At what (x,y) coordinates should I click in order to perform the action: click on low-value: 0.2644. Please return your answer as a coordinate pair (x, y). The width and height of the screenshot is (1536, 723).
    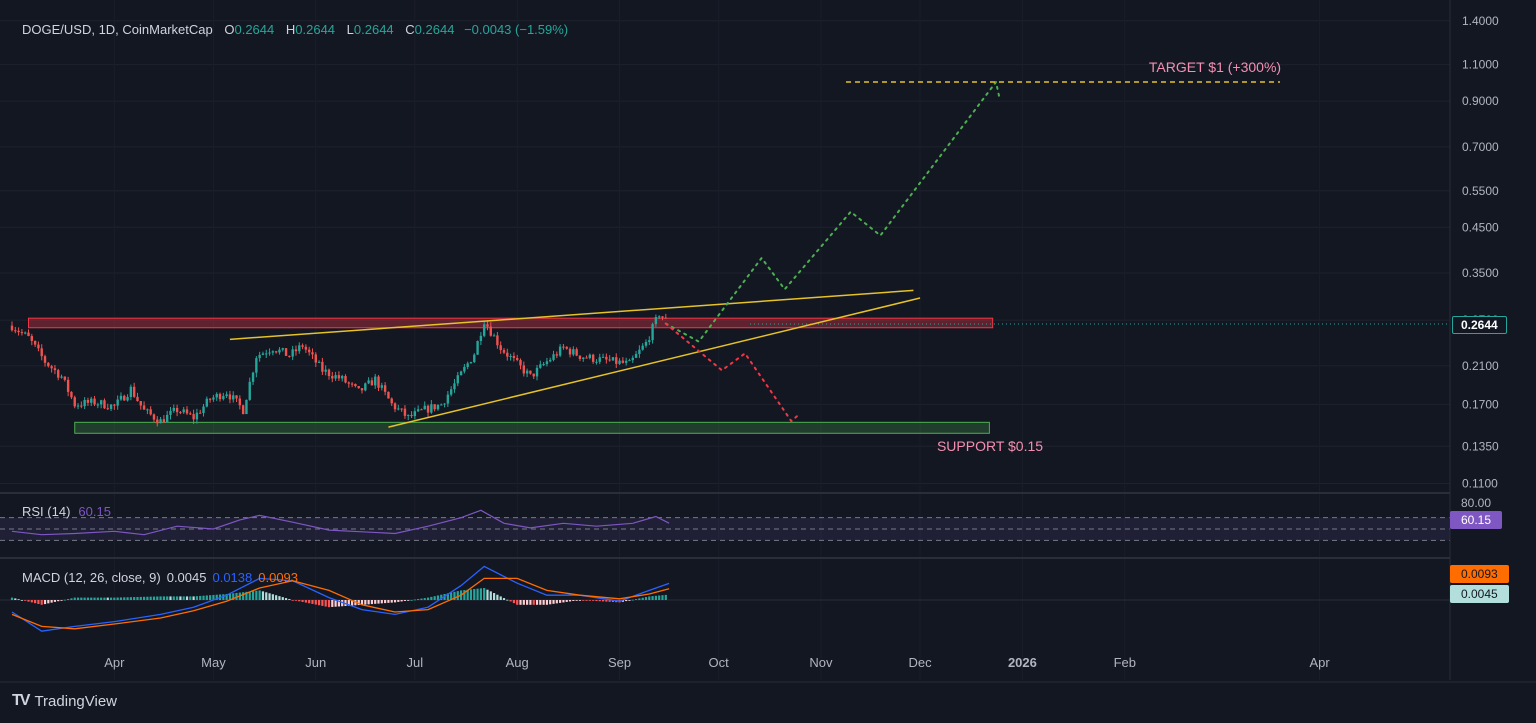
    Looking at the image, I should click on (373, 29).